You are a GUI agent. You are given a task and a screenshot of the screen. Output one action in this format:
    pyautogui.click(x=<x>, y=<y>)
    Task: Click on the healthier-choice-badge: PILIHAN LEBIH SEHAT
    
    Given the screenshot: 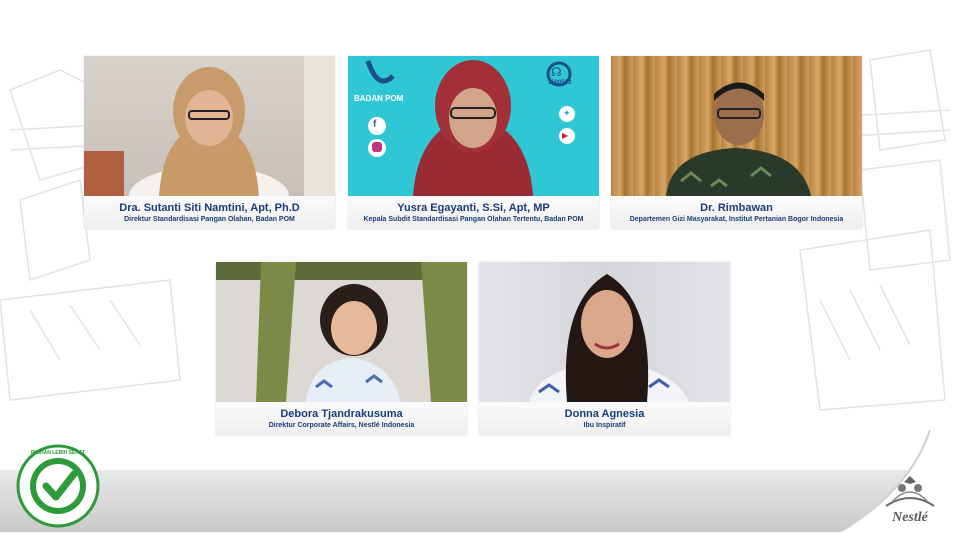 What is the action you would take?
    pyautogui.click(x=58, y=486)
    